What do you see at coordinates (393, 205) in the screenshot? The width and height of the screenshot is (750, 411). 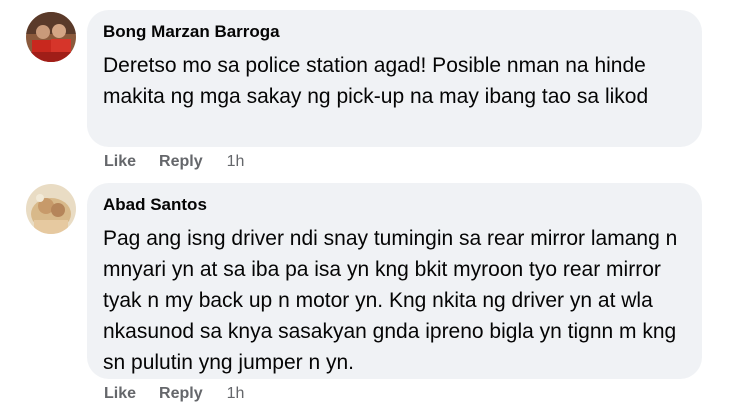 I see `comment-author: Abad Santos` at bounding box center [393, 205].